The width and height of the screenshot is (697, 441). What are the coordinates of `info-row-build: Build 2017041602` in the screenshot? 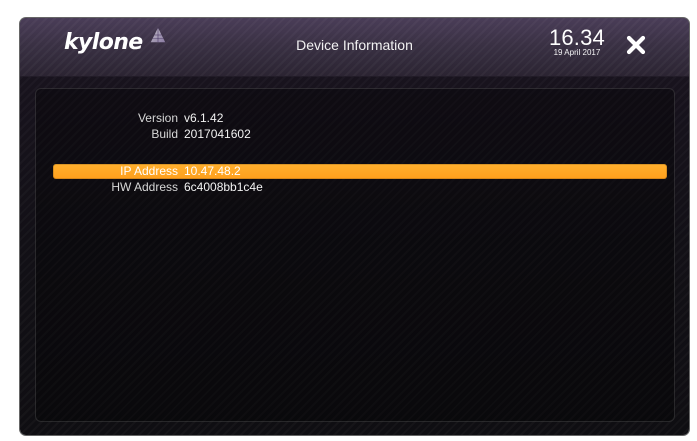 It's located at (355, 134).